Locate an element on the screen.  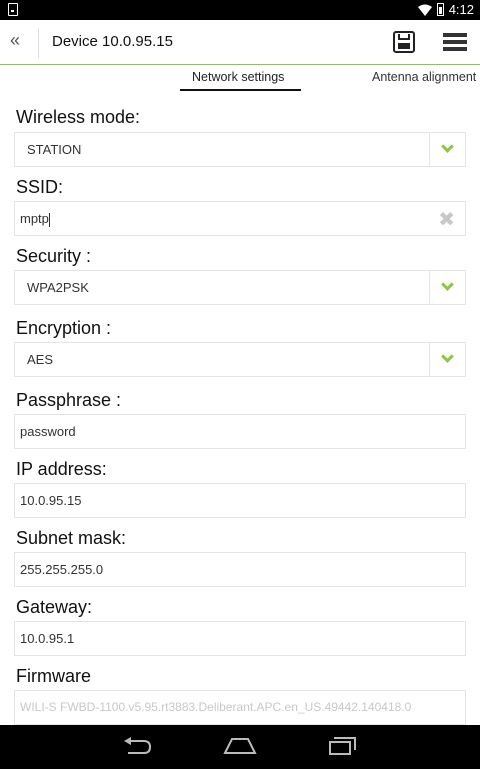
wireless-mode-select: STATION is located at coordinates (240, 149).